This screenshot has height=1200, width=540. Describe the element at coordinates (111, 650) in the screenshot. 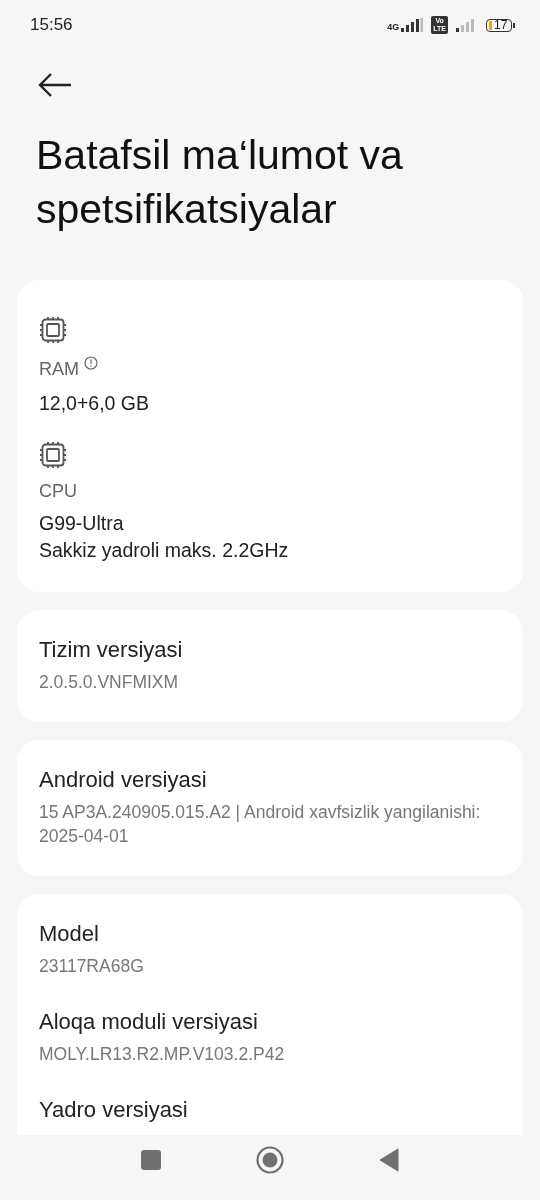

I see `info-title: Tizim versiyasi` at that location.